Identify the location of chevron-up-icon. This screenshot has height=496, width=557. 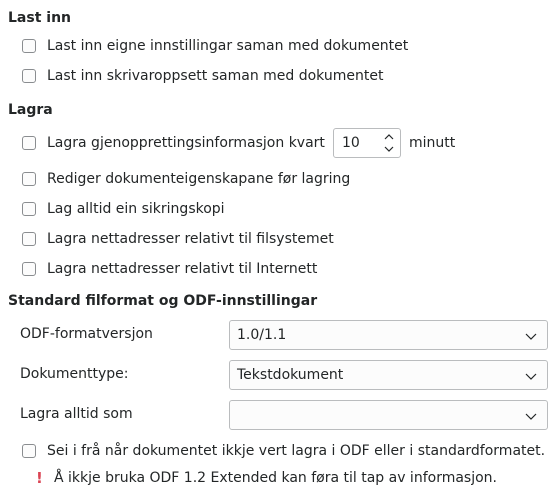
(389, 137).